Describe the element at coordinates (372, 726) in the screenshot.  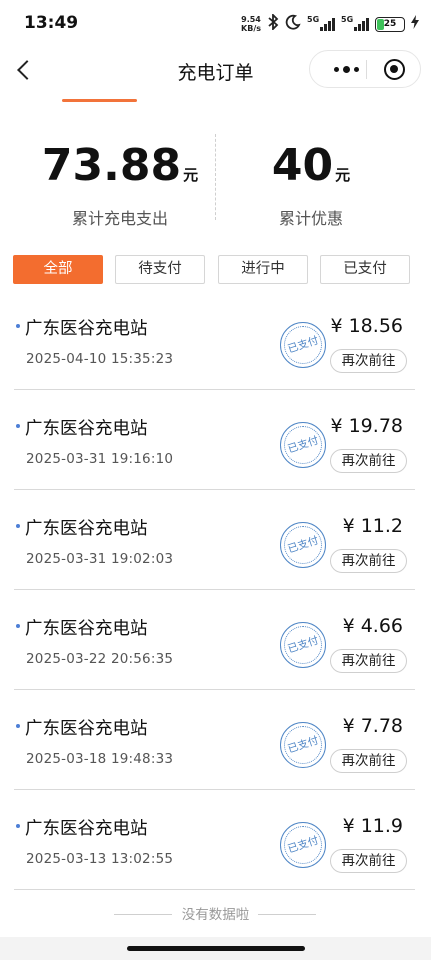
I see `order-price: ¥ 7.78` at that location.